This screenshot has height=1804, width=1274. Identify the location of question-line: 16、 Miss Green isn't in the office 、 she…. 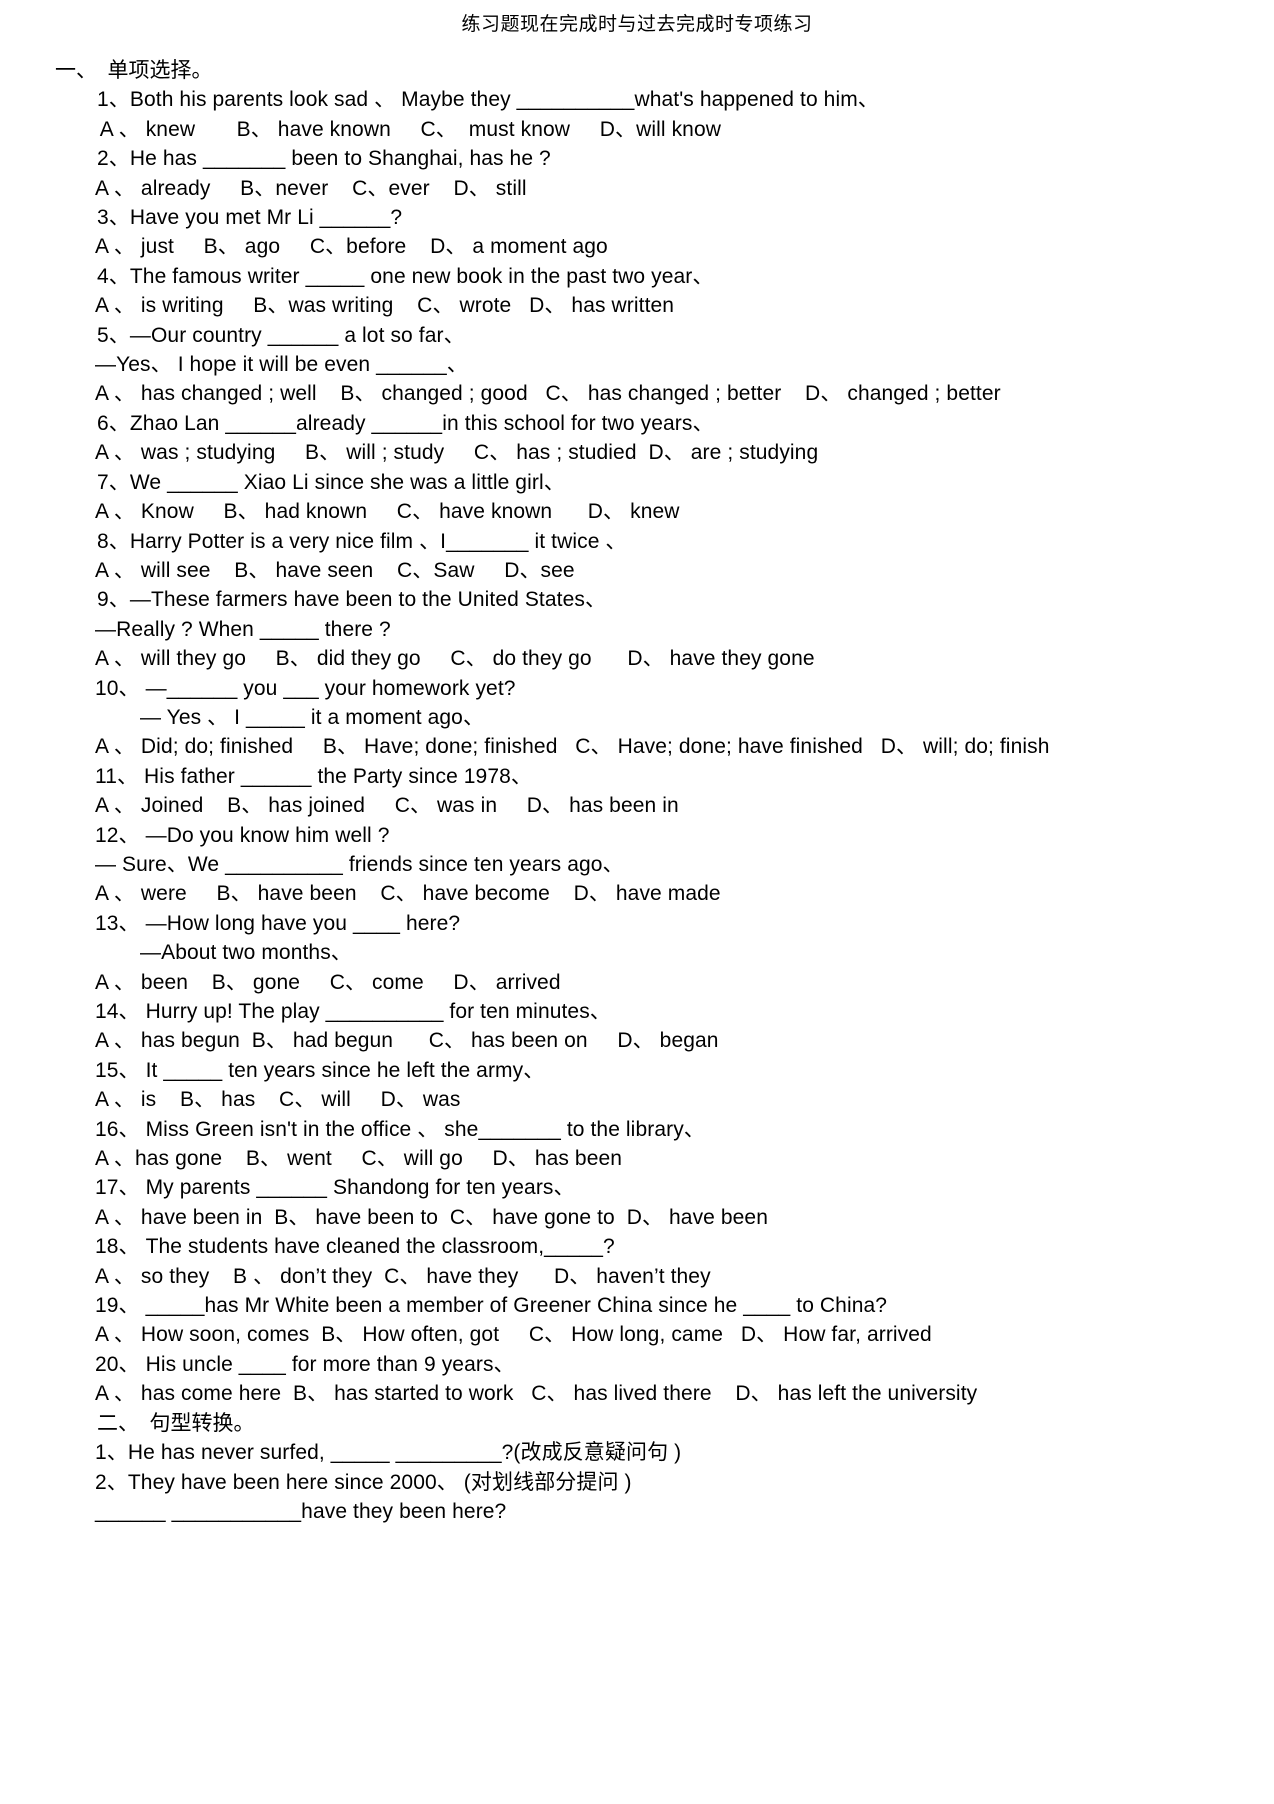
(400, 1129).